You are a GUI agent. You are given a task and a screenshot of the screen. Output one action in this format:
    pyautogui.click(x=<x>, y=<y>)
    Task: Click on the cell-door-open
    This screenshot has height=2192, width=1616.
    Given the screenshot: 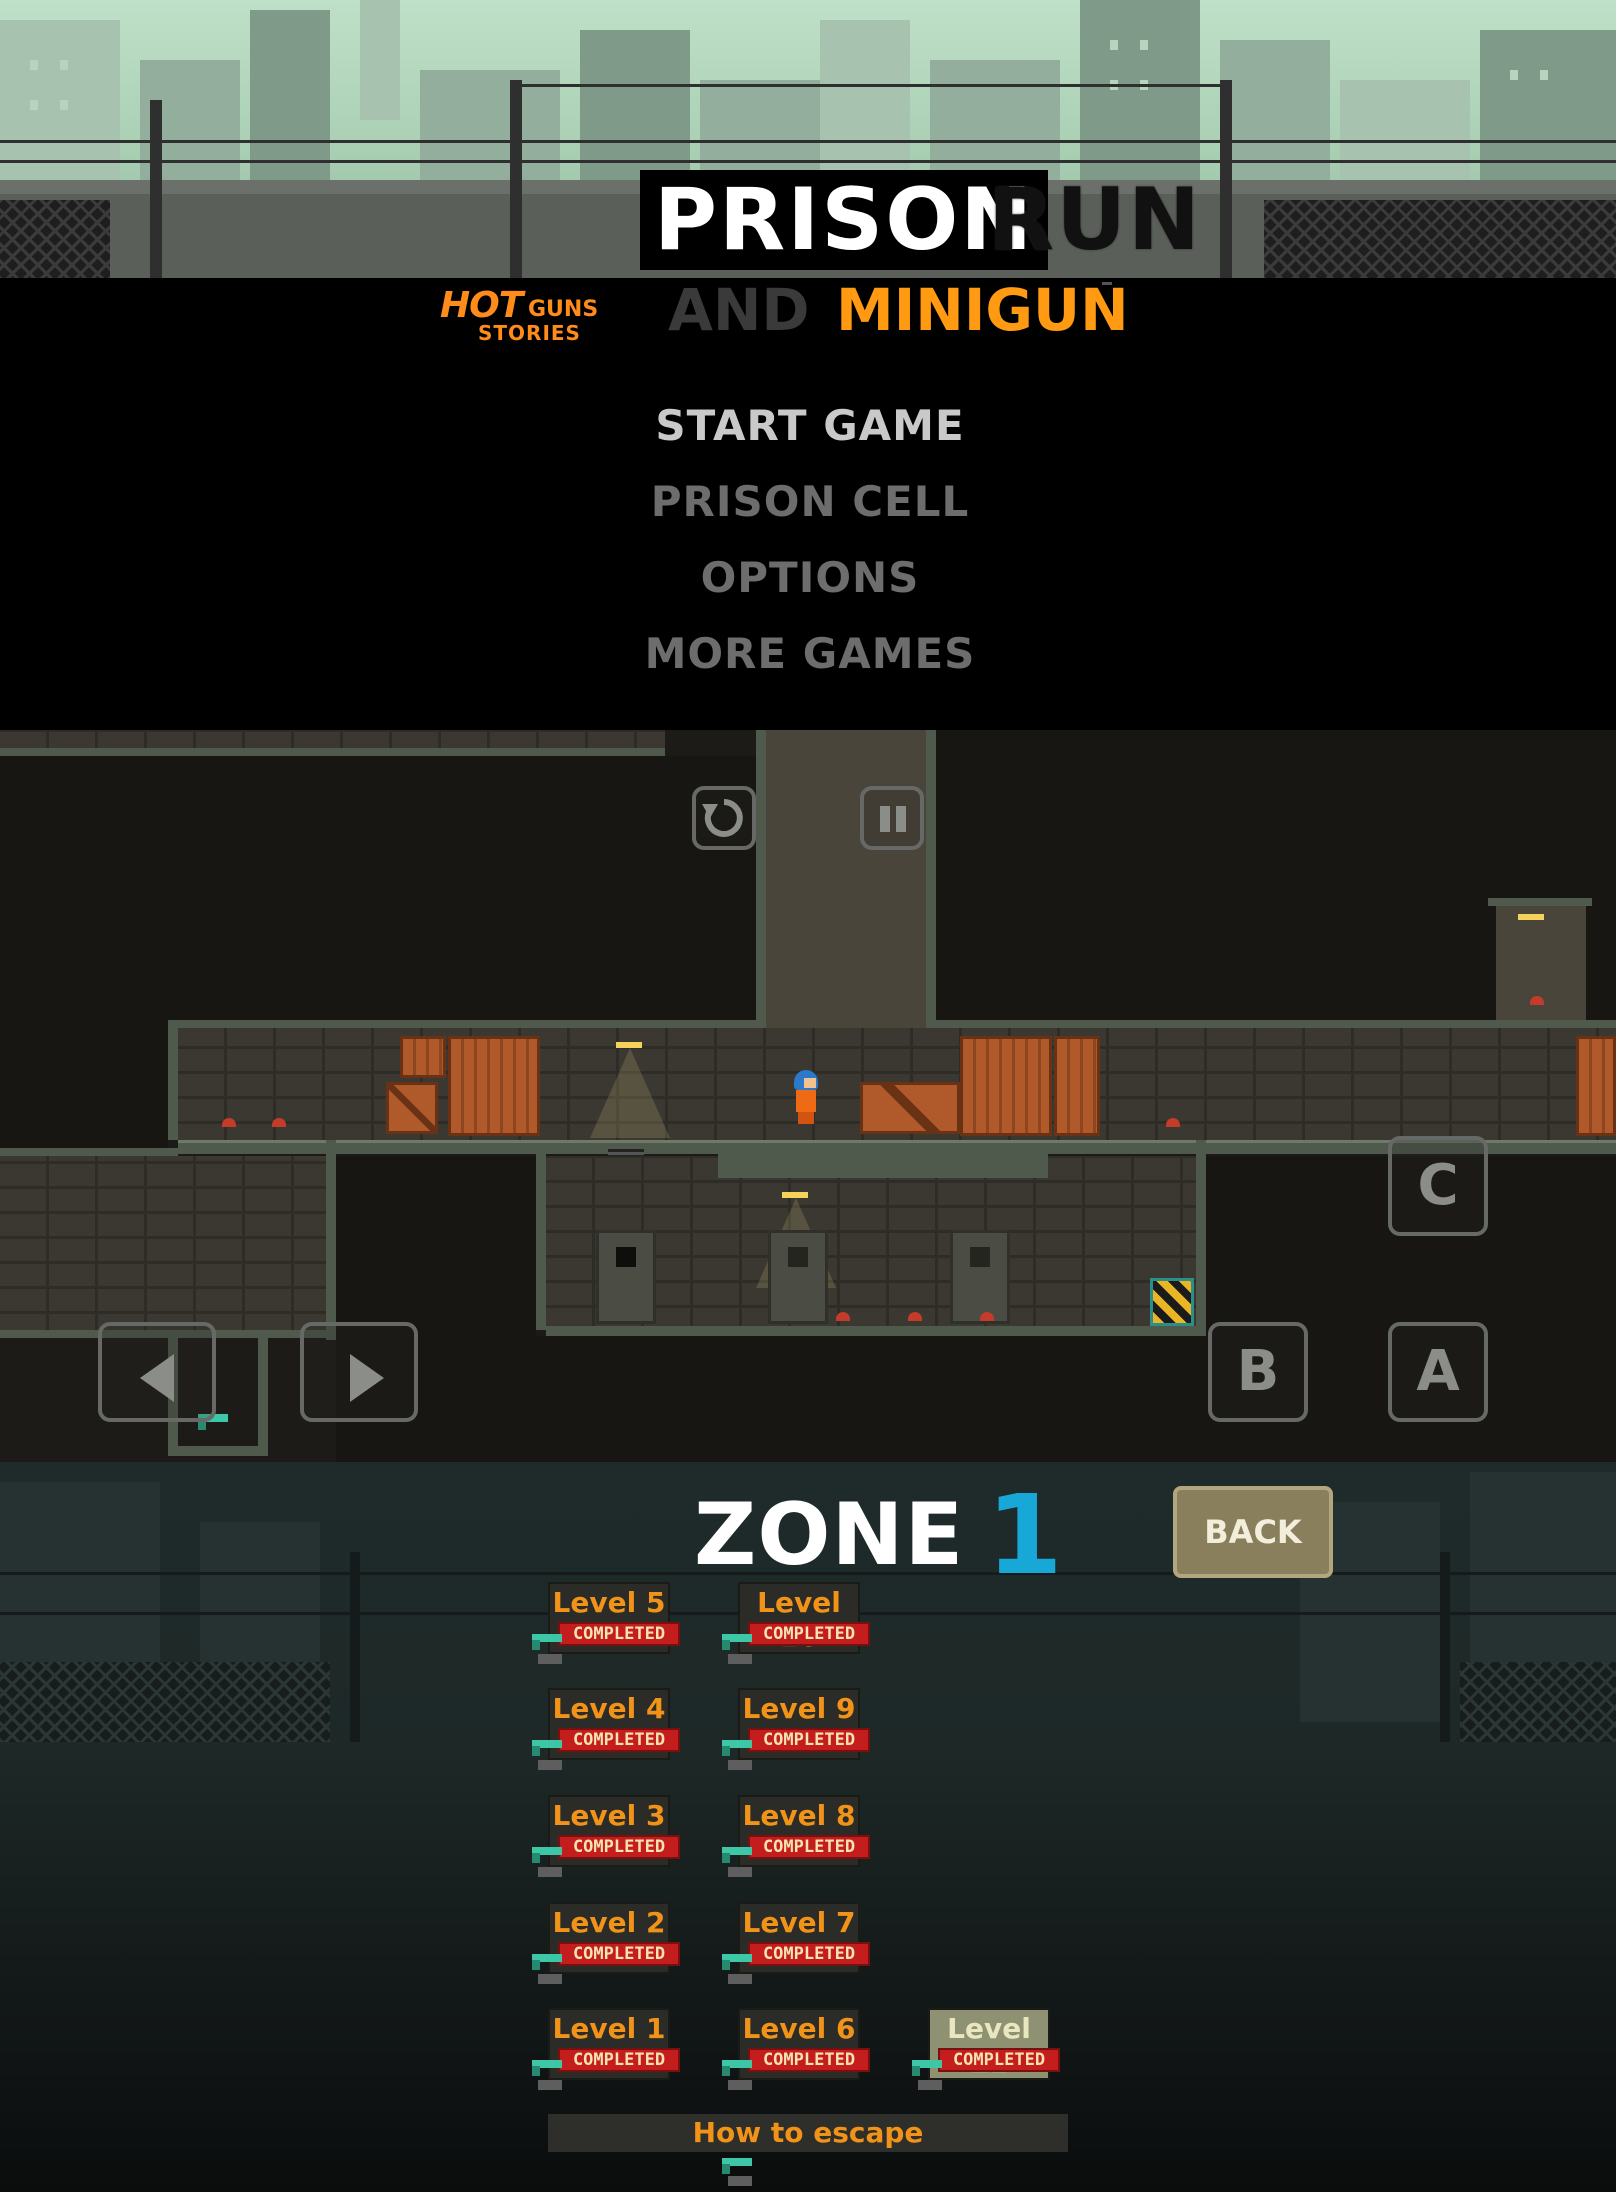 What is the action you would take?
    pyautogui.click(x=626, y=1277)
    